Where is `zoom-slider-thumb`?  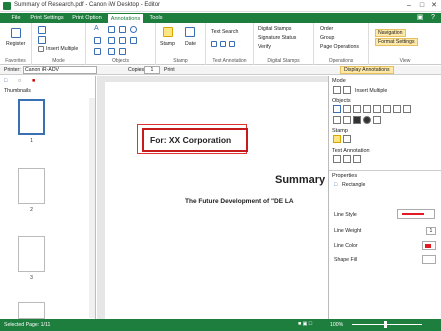 zoom-slider-thumb is located at coordinates (385, 324).